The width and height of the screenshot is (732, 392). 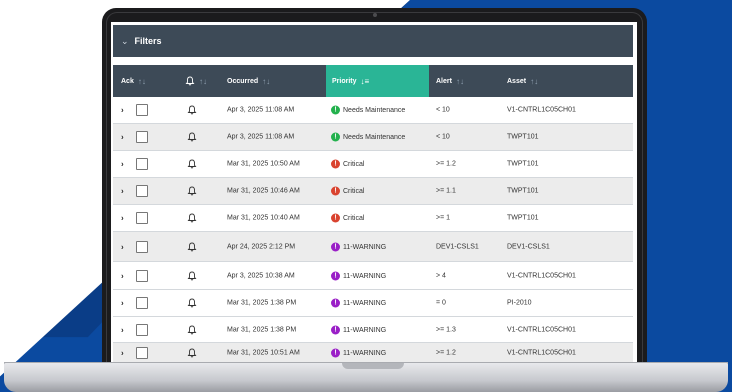 I want to click on alert-cell: >= 1, so click(x=443, y=218).